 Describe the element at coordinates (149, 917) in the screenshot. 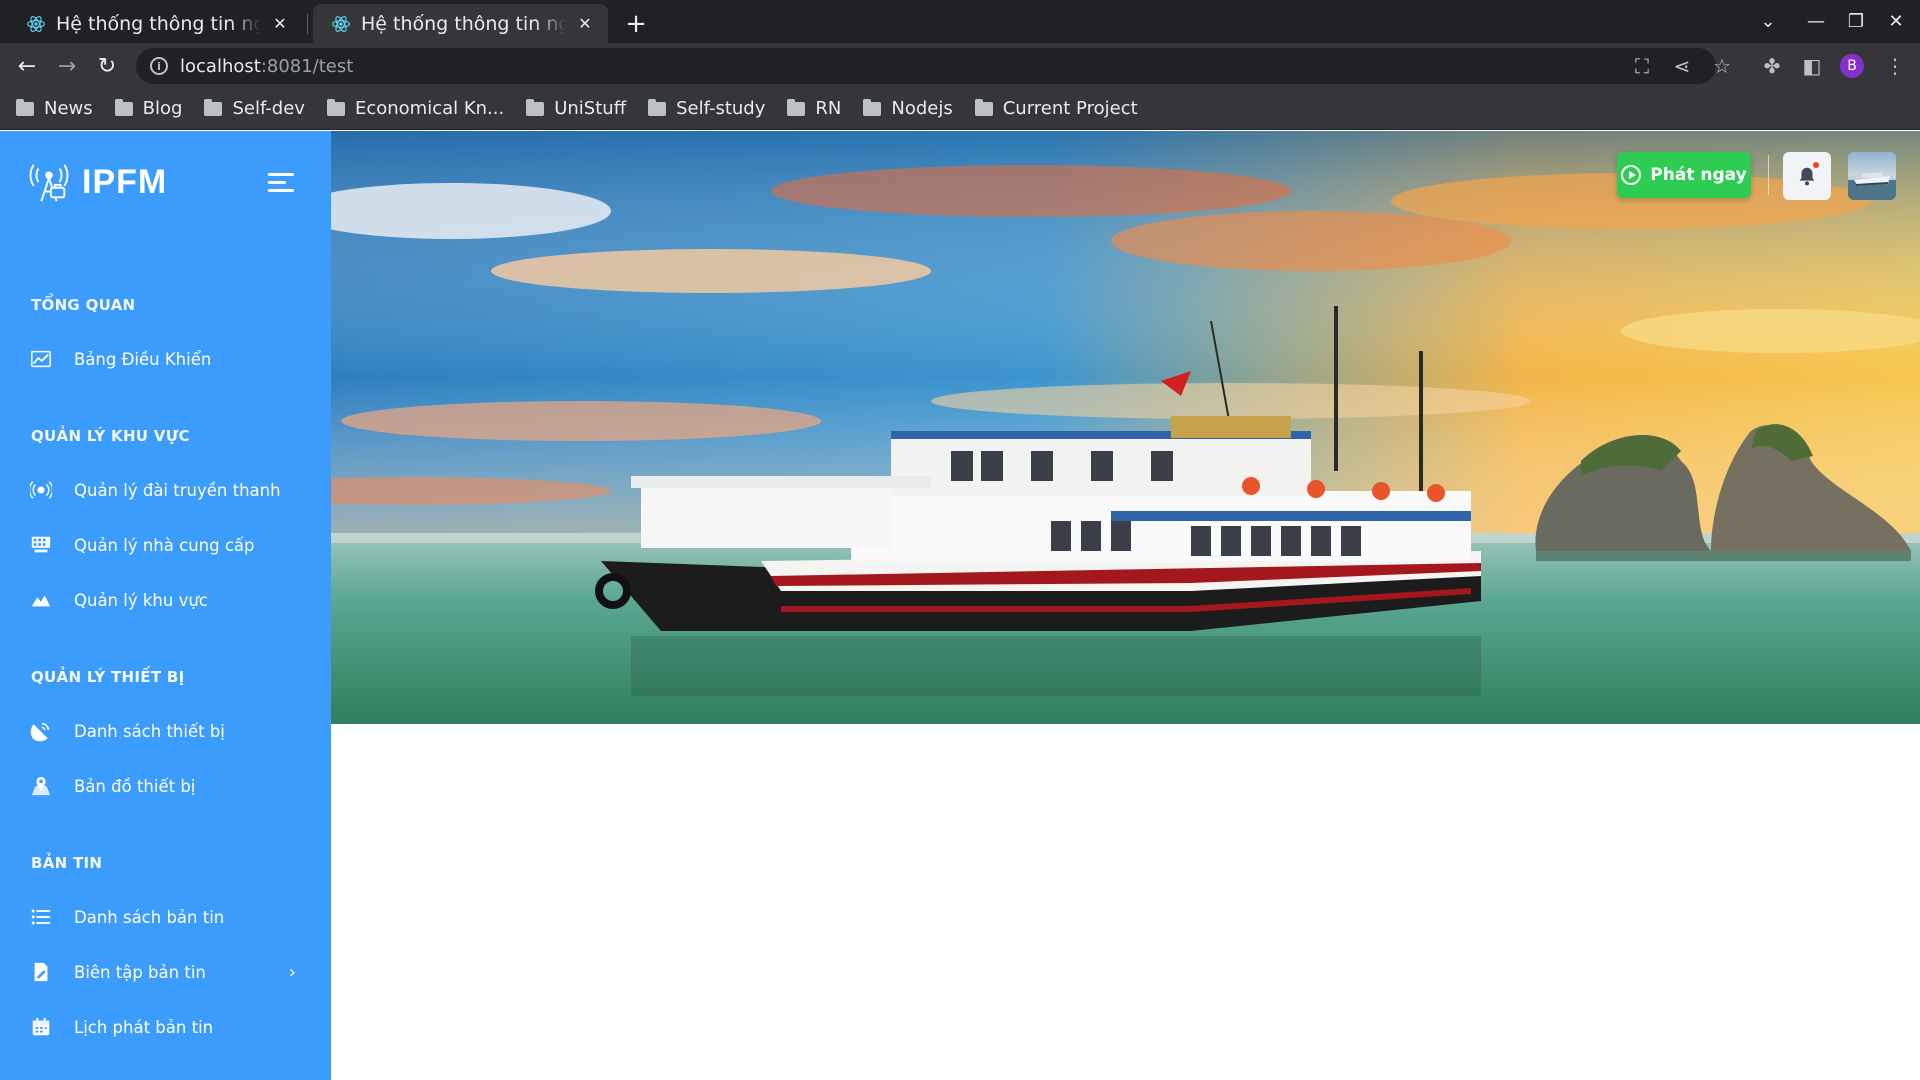

I see `sidebar-item-label: Danh sách bản tin` at that location.